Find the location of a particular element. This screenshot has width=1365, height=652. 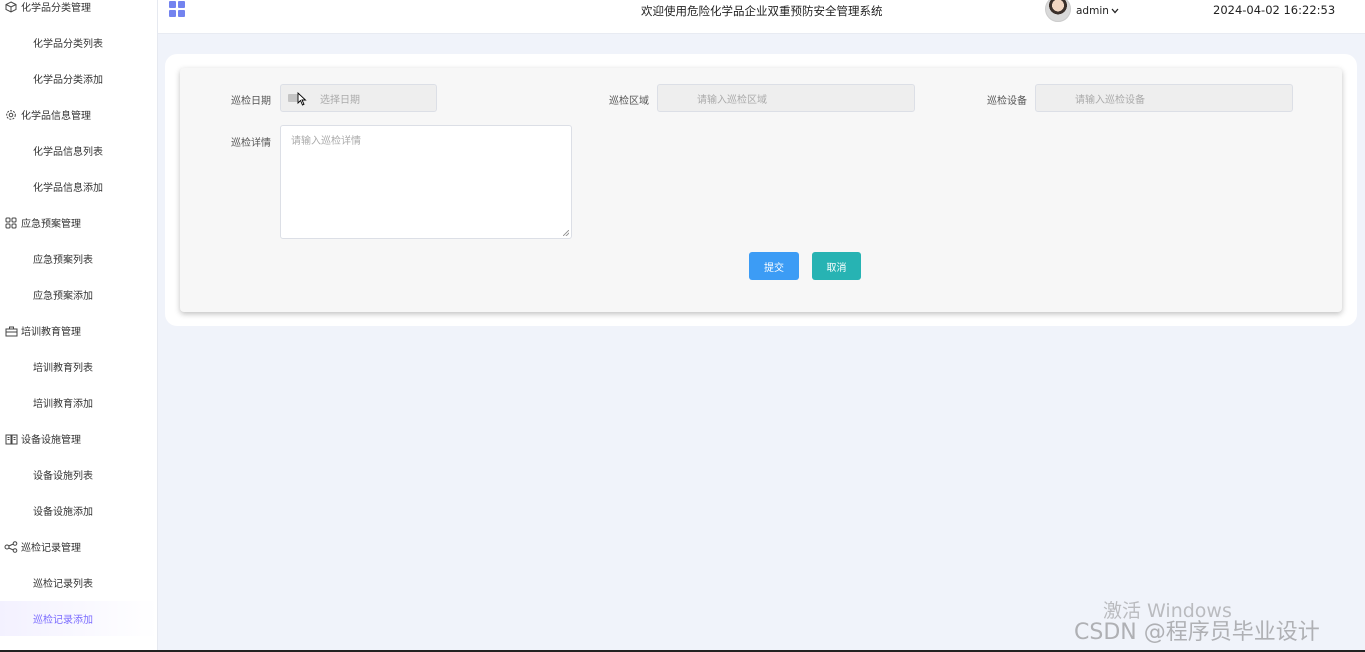

sidebar-group-label: 培训教育管理 is located at coordinates (51, 332).